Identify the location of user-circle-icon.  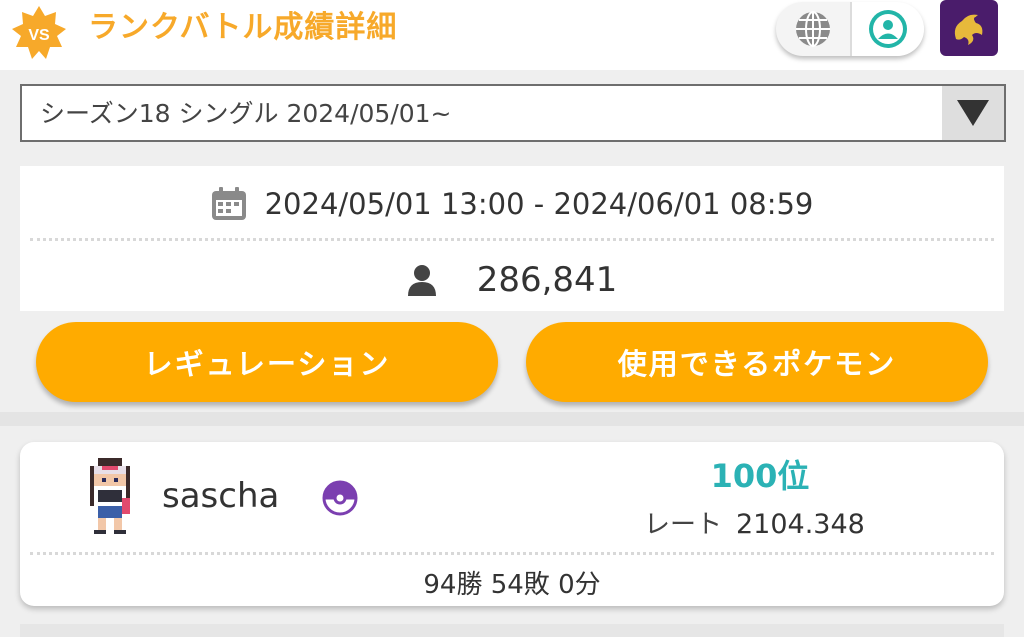
(888, 29).